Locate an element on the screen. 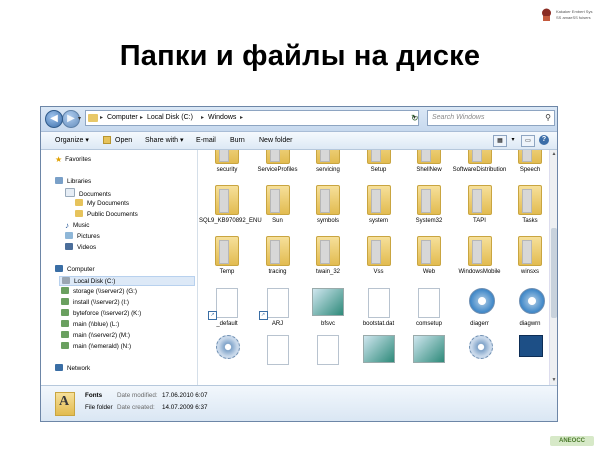 The width and height of the screenshot is (600, 450). nav-favorites: ★ Favorites is located at coordinates (73, 160).